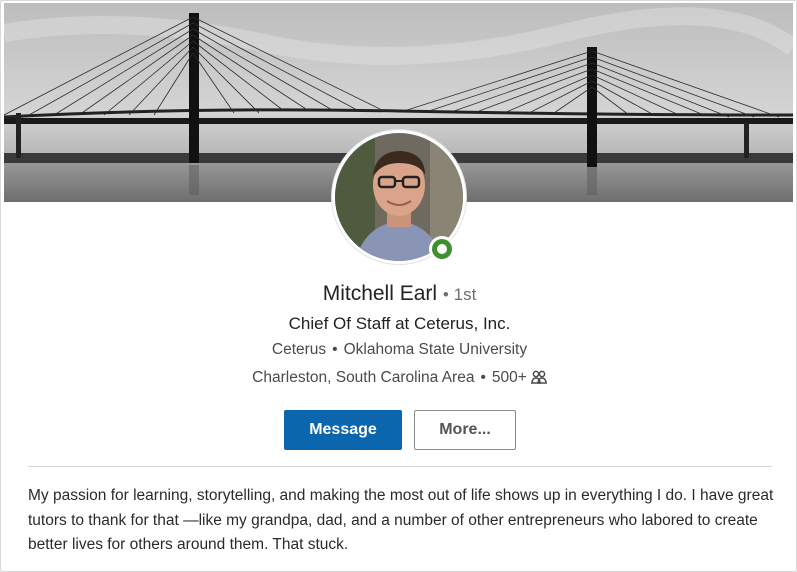  I want to click on profile-name: Mitchell Earl, so click(380, 293).